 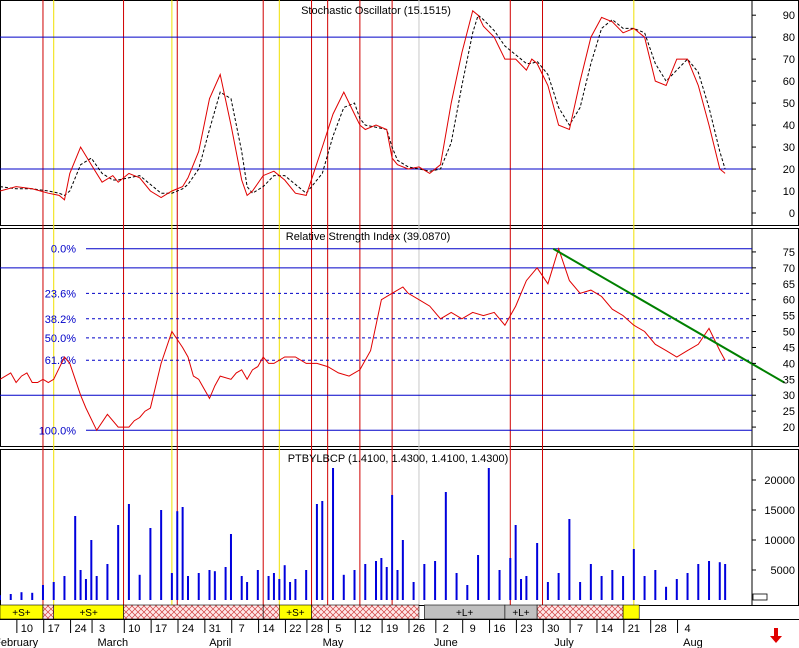 What do you see at coordinates (60, 320) in the screenshot?
I see `fibonacci-level-label: 38.2%` at bounding box center [60, 320].